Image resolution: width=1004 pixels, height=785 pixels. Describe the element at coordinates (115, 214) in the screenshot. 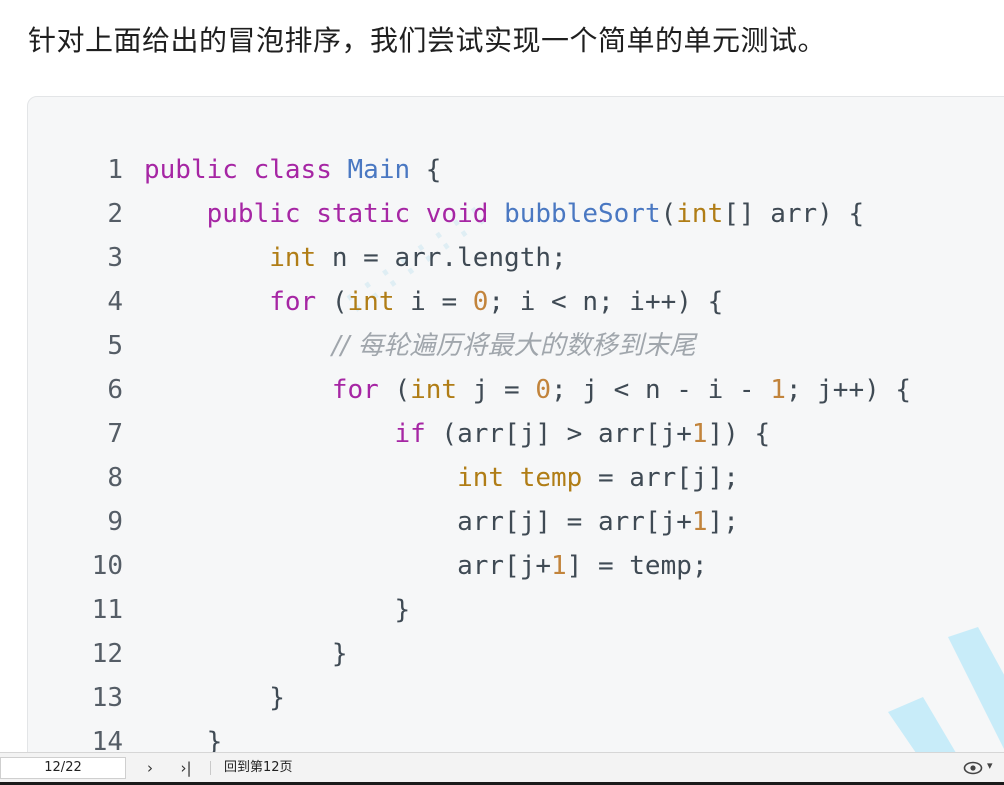

I see `line-number: 2` at that location.